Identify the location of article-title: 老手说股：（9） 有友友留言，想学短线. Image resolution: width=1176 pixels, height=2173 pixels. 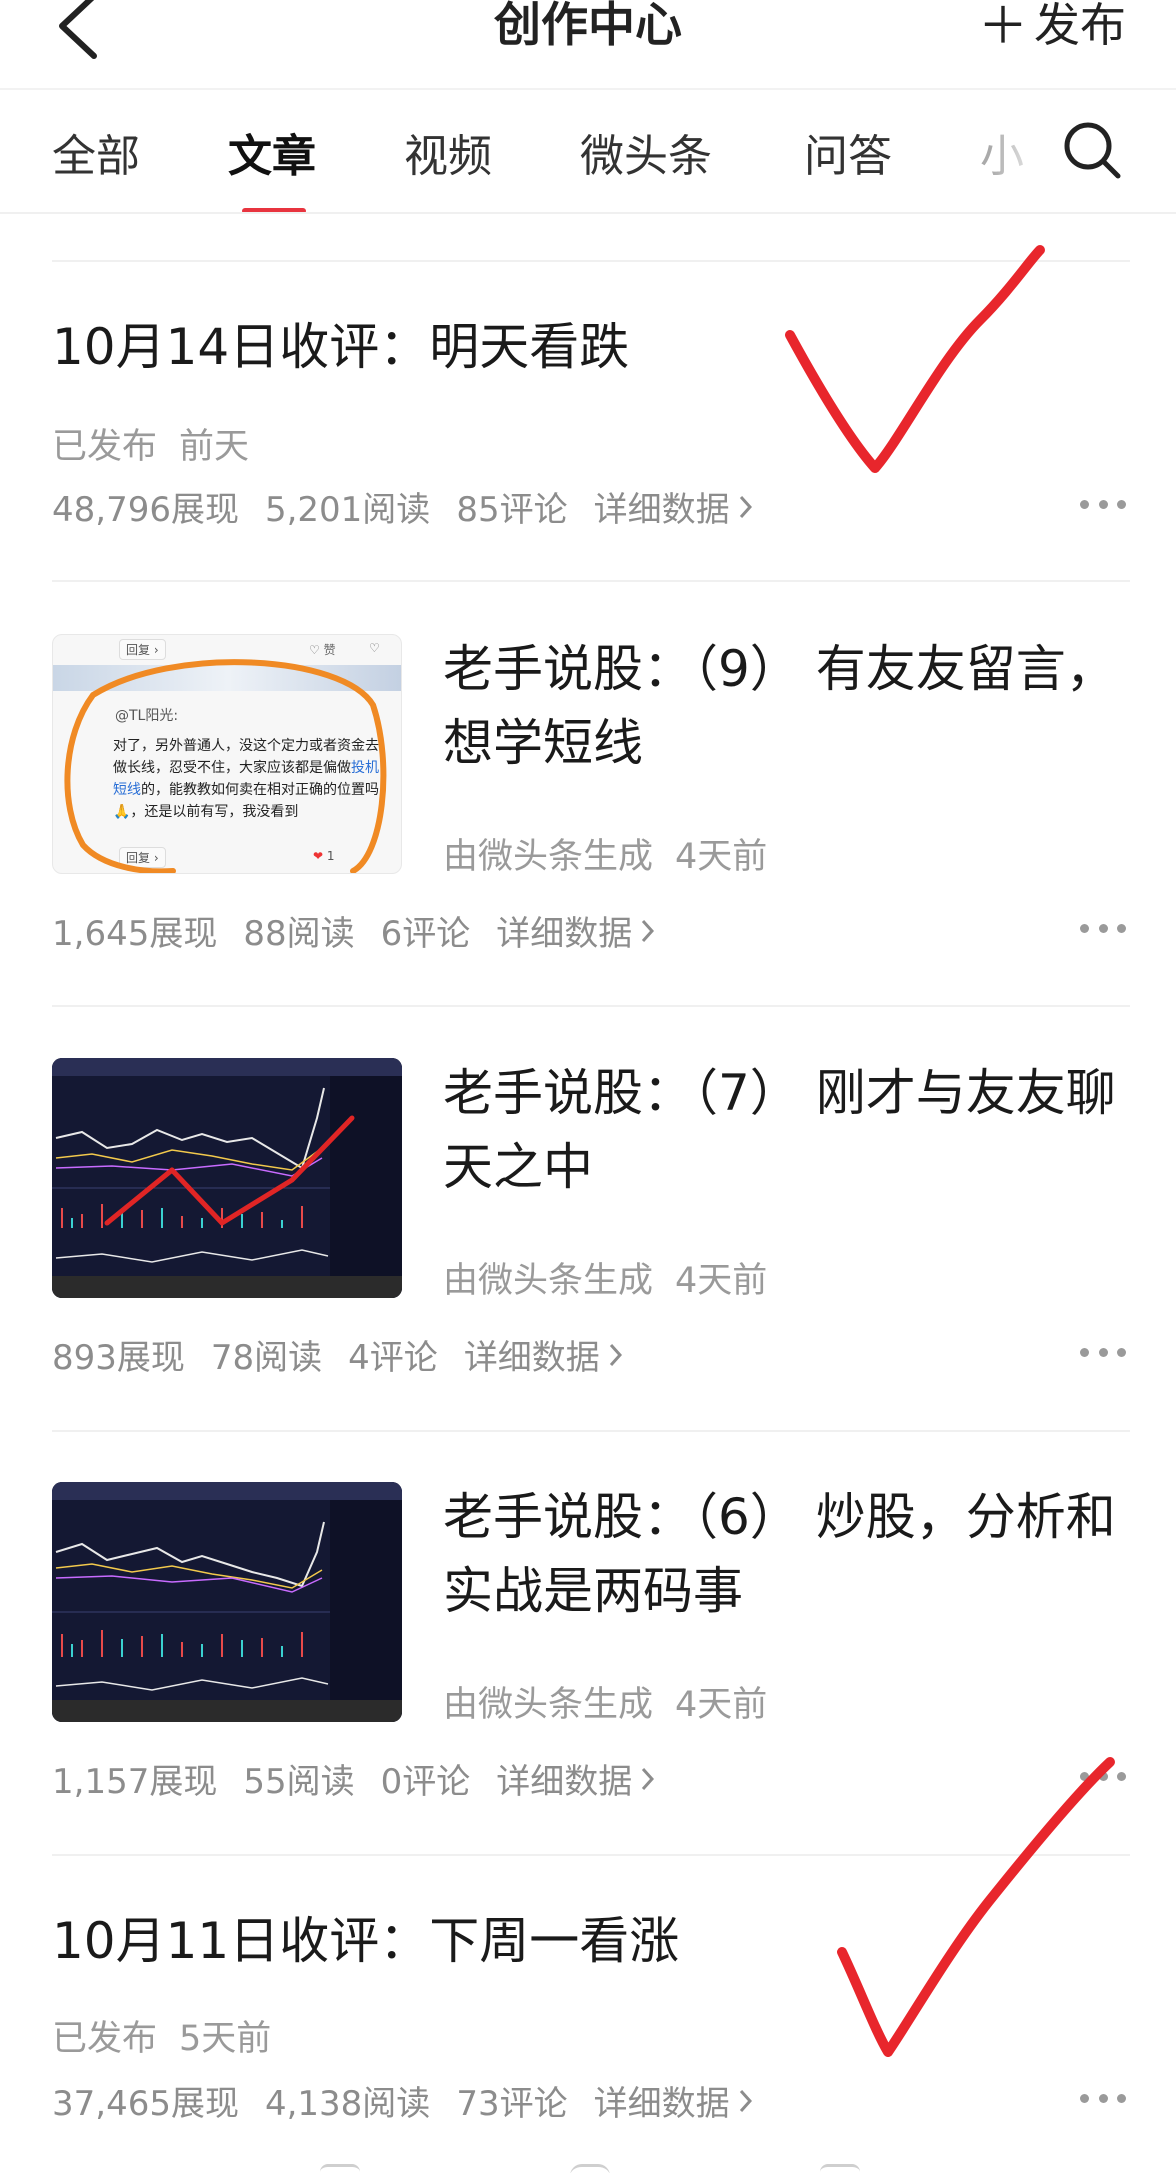
(788, 706).